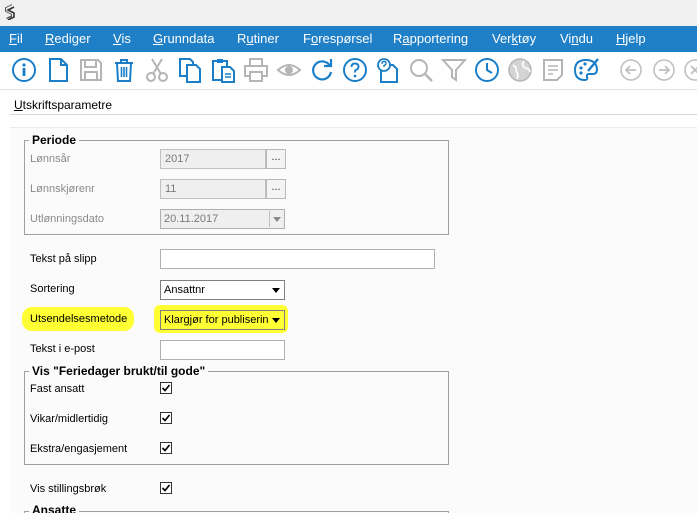 This screenshot has width=697, height=513. What do you see at coordinates (553, 70) in the screenshot?
I see `notes-icon` at bounding box center [553, 70].